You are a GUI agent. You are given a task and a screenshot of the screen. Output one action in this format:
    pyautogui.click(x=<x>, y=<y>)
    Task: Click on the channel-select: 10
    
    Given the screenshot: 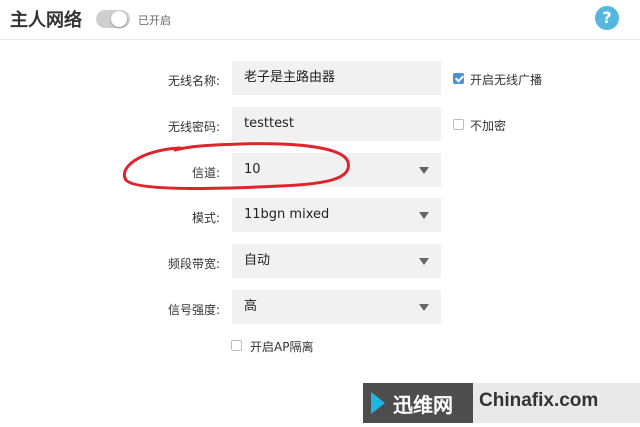 What is the action you would take?
    pyautogui.click(x=336, y=170)
    